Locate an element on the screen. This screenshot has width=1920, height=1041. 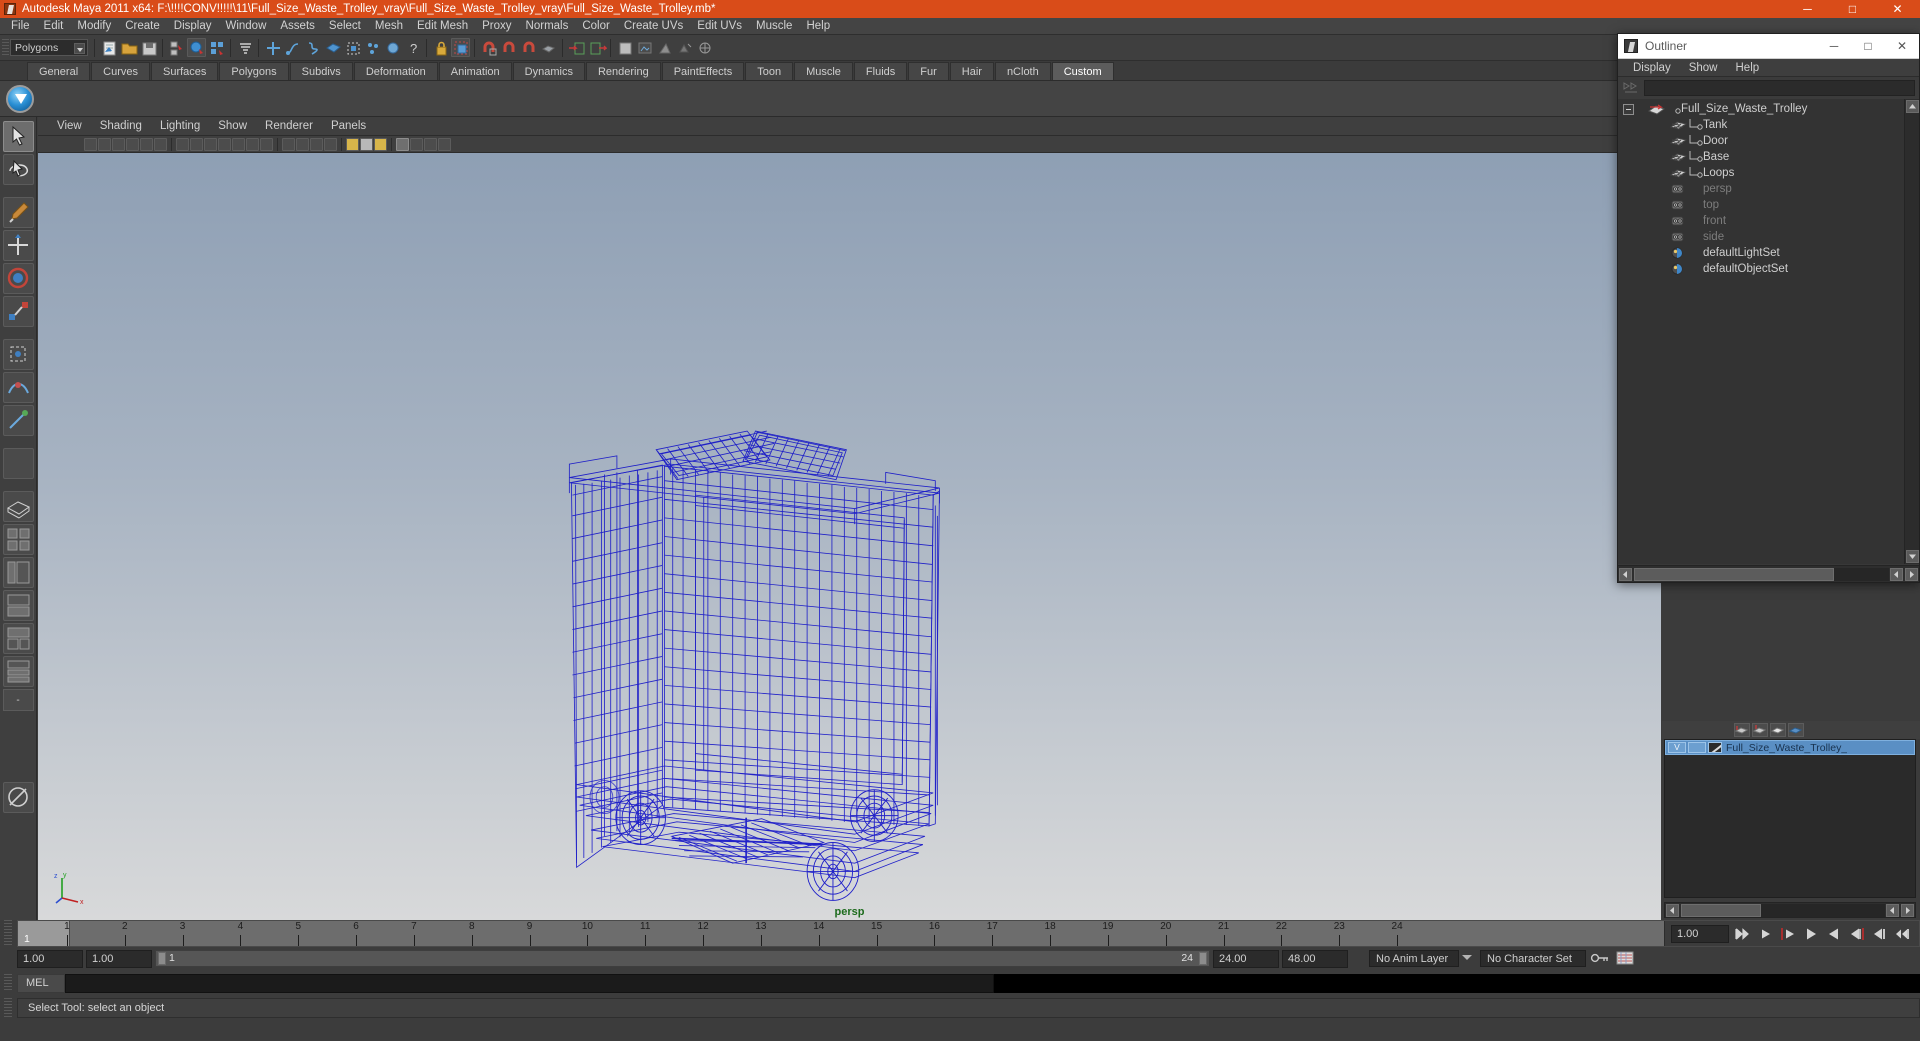
outliner-search-input is located at coordinates (1779, 88).